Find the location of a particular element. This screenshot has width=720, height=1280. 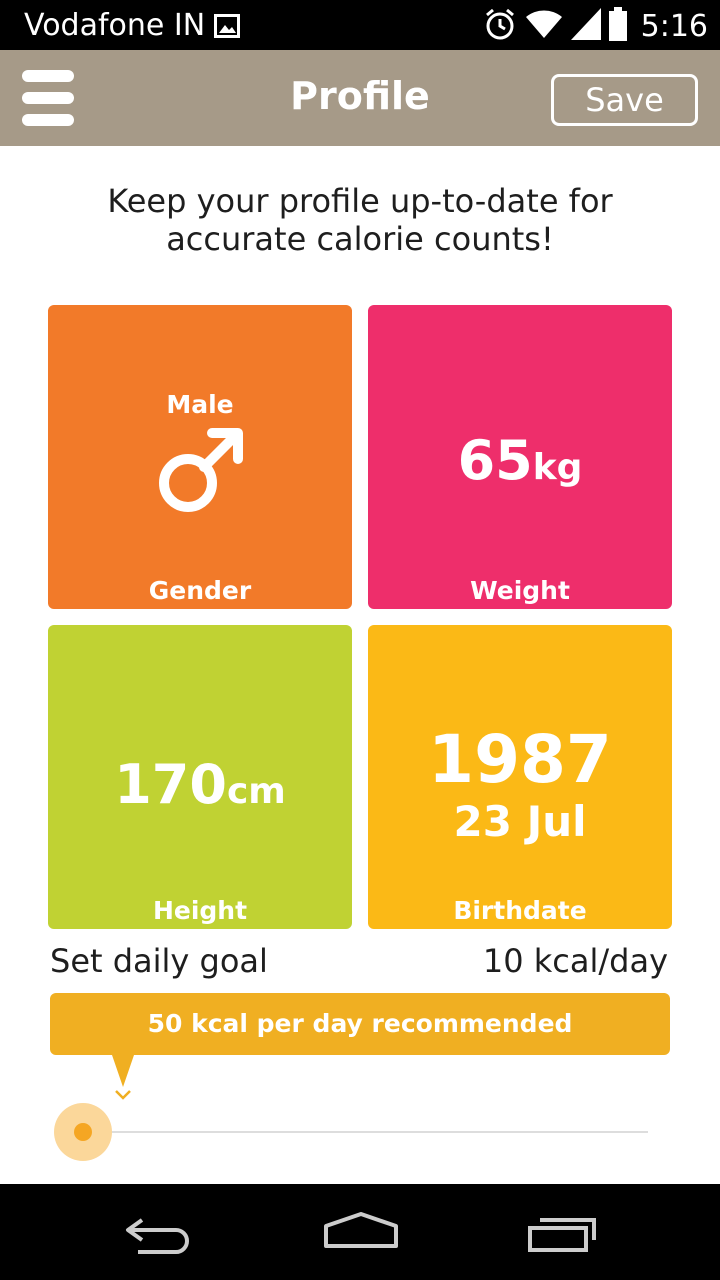

clock-time: 5:16 is located at coordinates (674, 26).